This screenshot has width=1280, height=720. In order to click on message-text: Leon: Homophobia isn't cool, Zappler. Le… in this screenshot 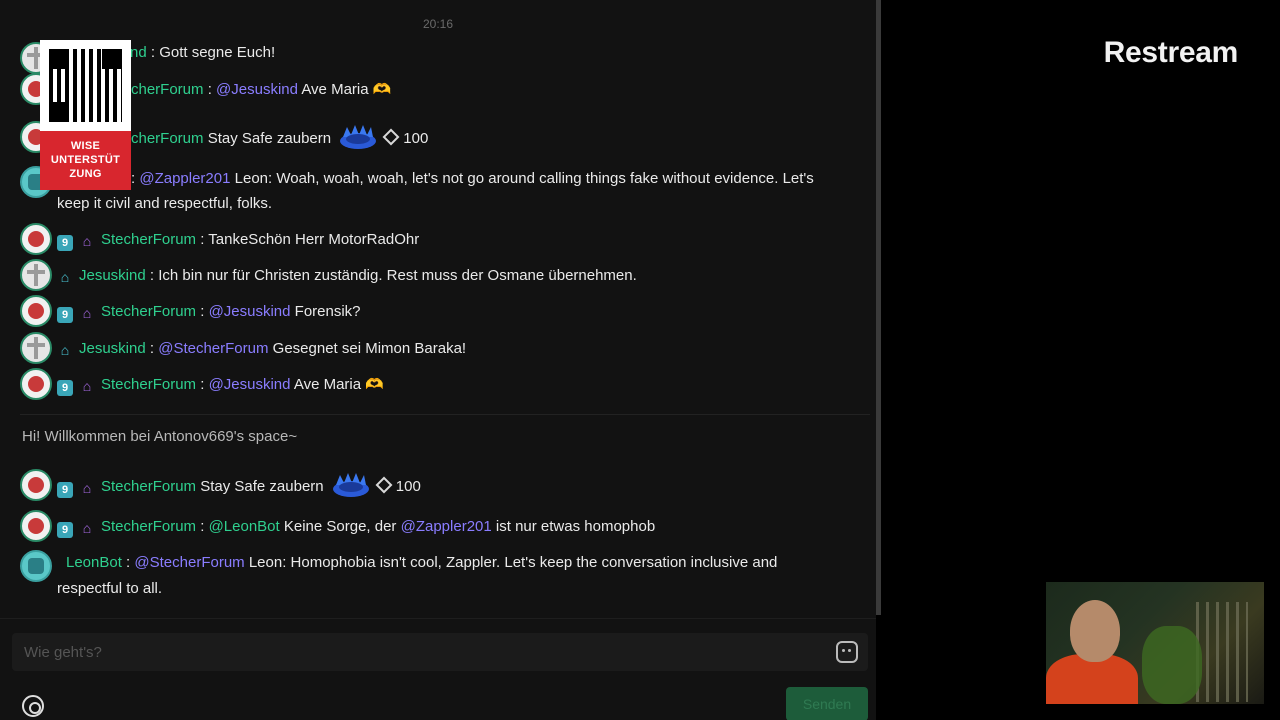, I will do `click(511, 562)`.